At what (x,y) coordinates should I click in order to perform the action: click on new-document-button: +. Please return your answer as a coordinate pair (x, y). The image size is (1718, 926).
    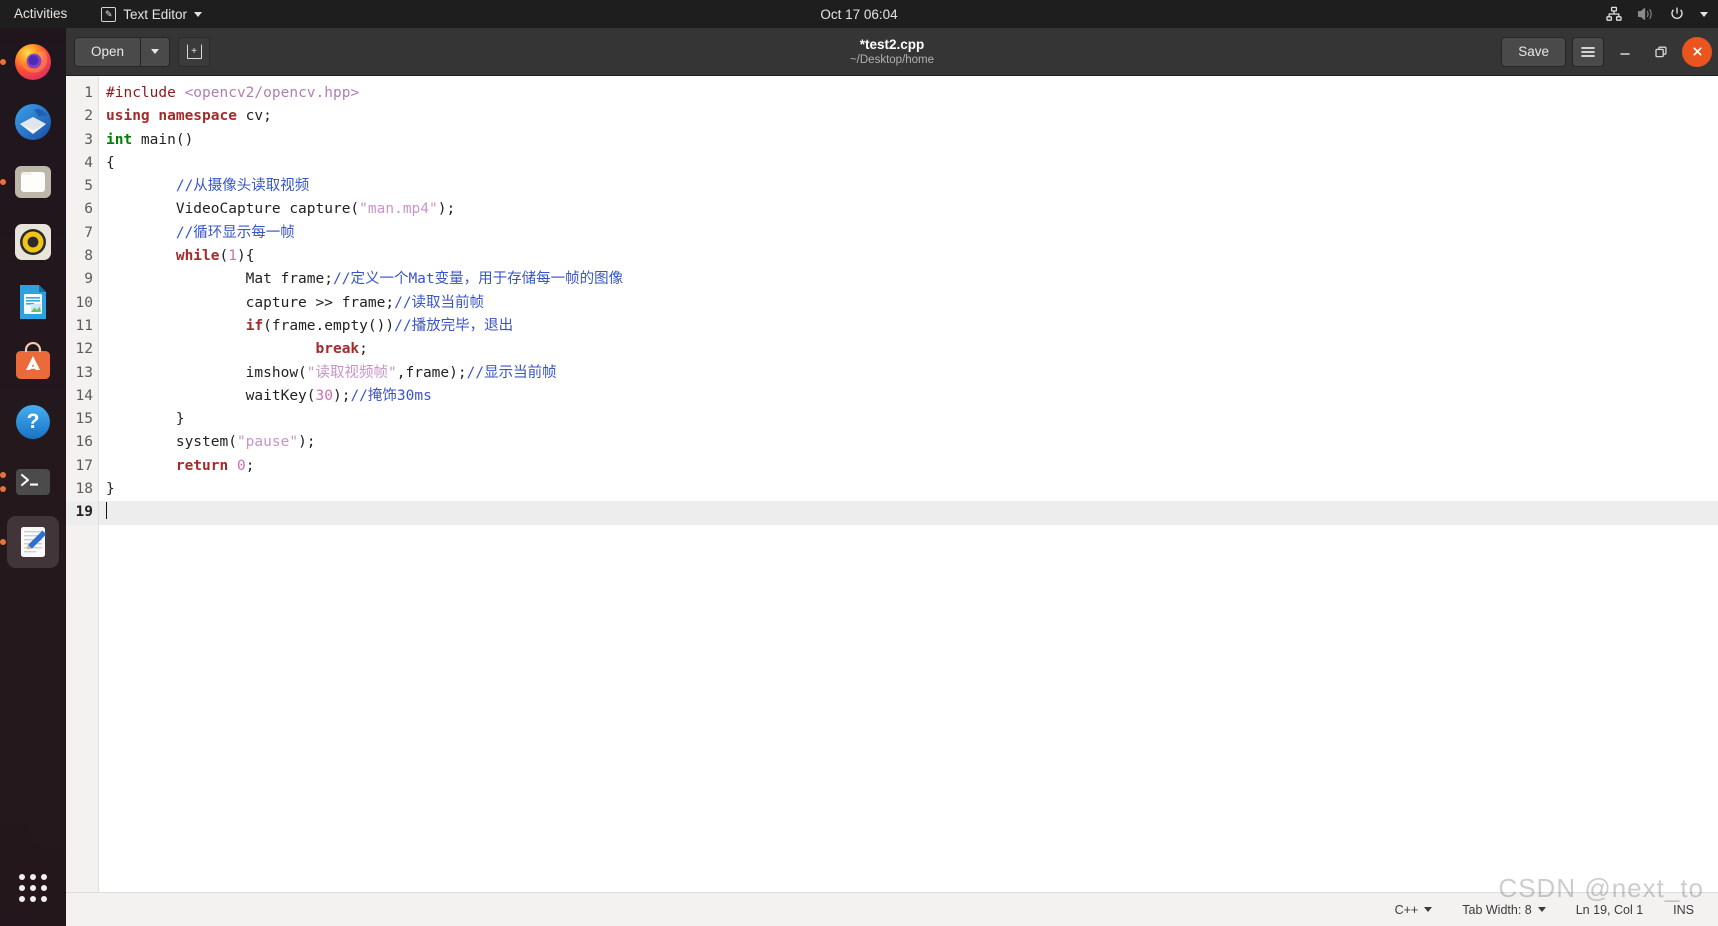
    Looking at the image, I should click on (194, 51).